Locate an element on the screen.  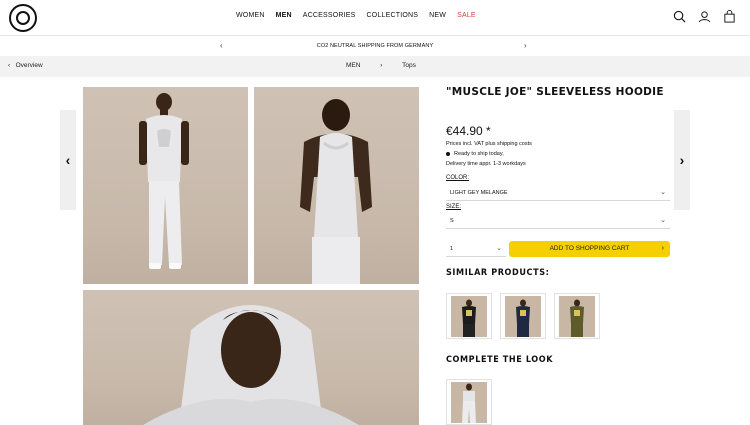
add-to-cart-button: ADD TO SHOPPING CART › is located at coordinates (589, 249).